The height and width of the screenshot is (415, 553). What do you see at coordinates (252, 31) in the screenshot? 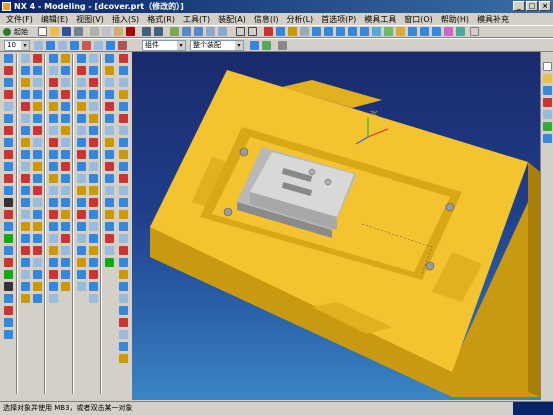
I see `measure-icon` at bounding box center [252, 31].